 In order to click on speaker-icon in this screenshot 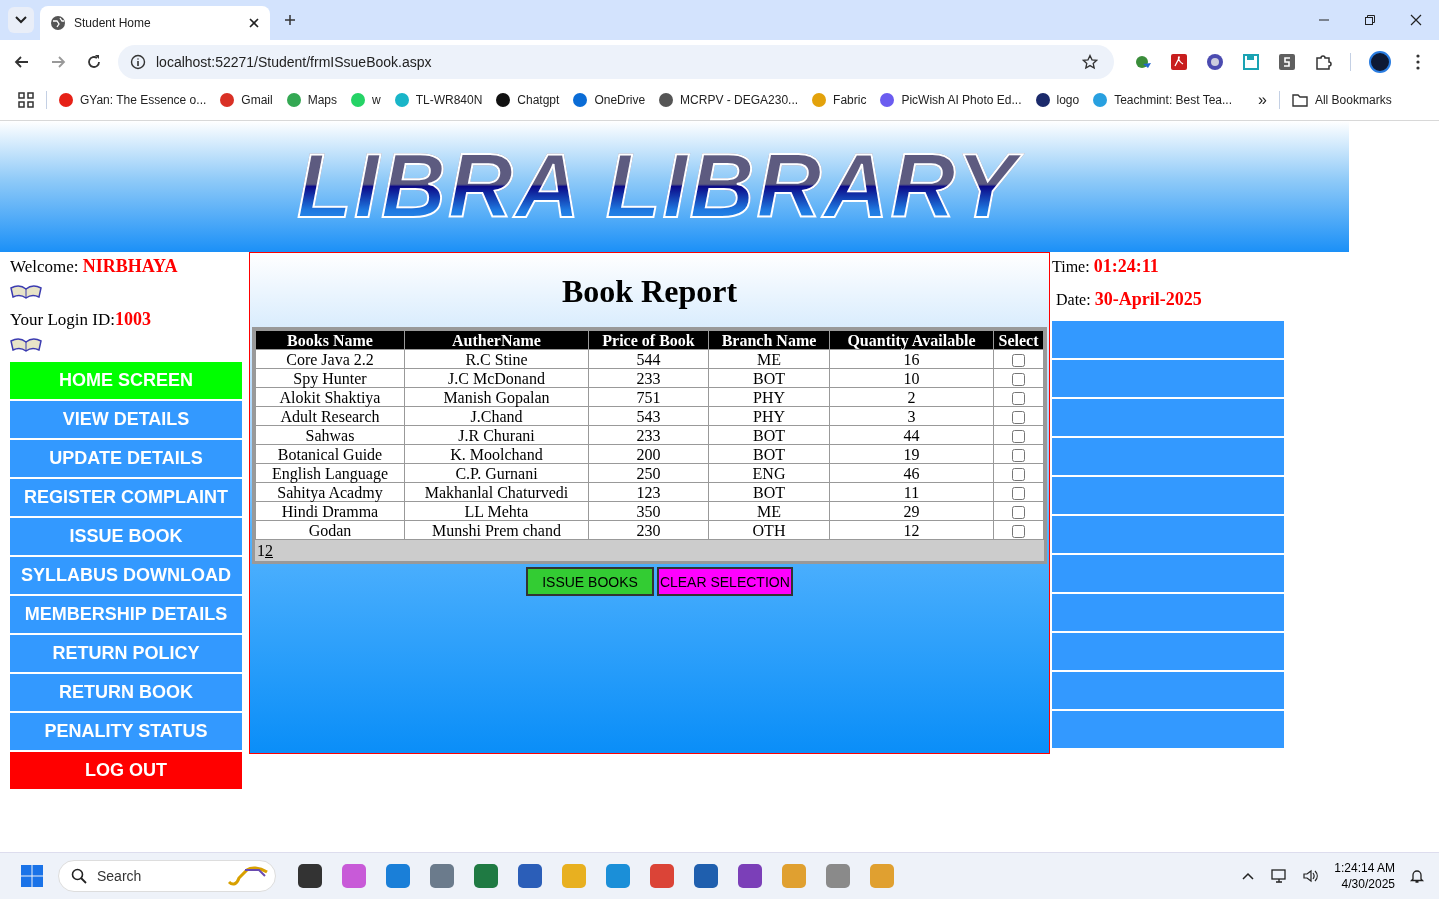, I will do `click(1311, 876)`.